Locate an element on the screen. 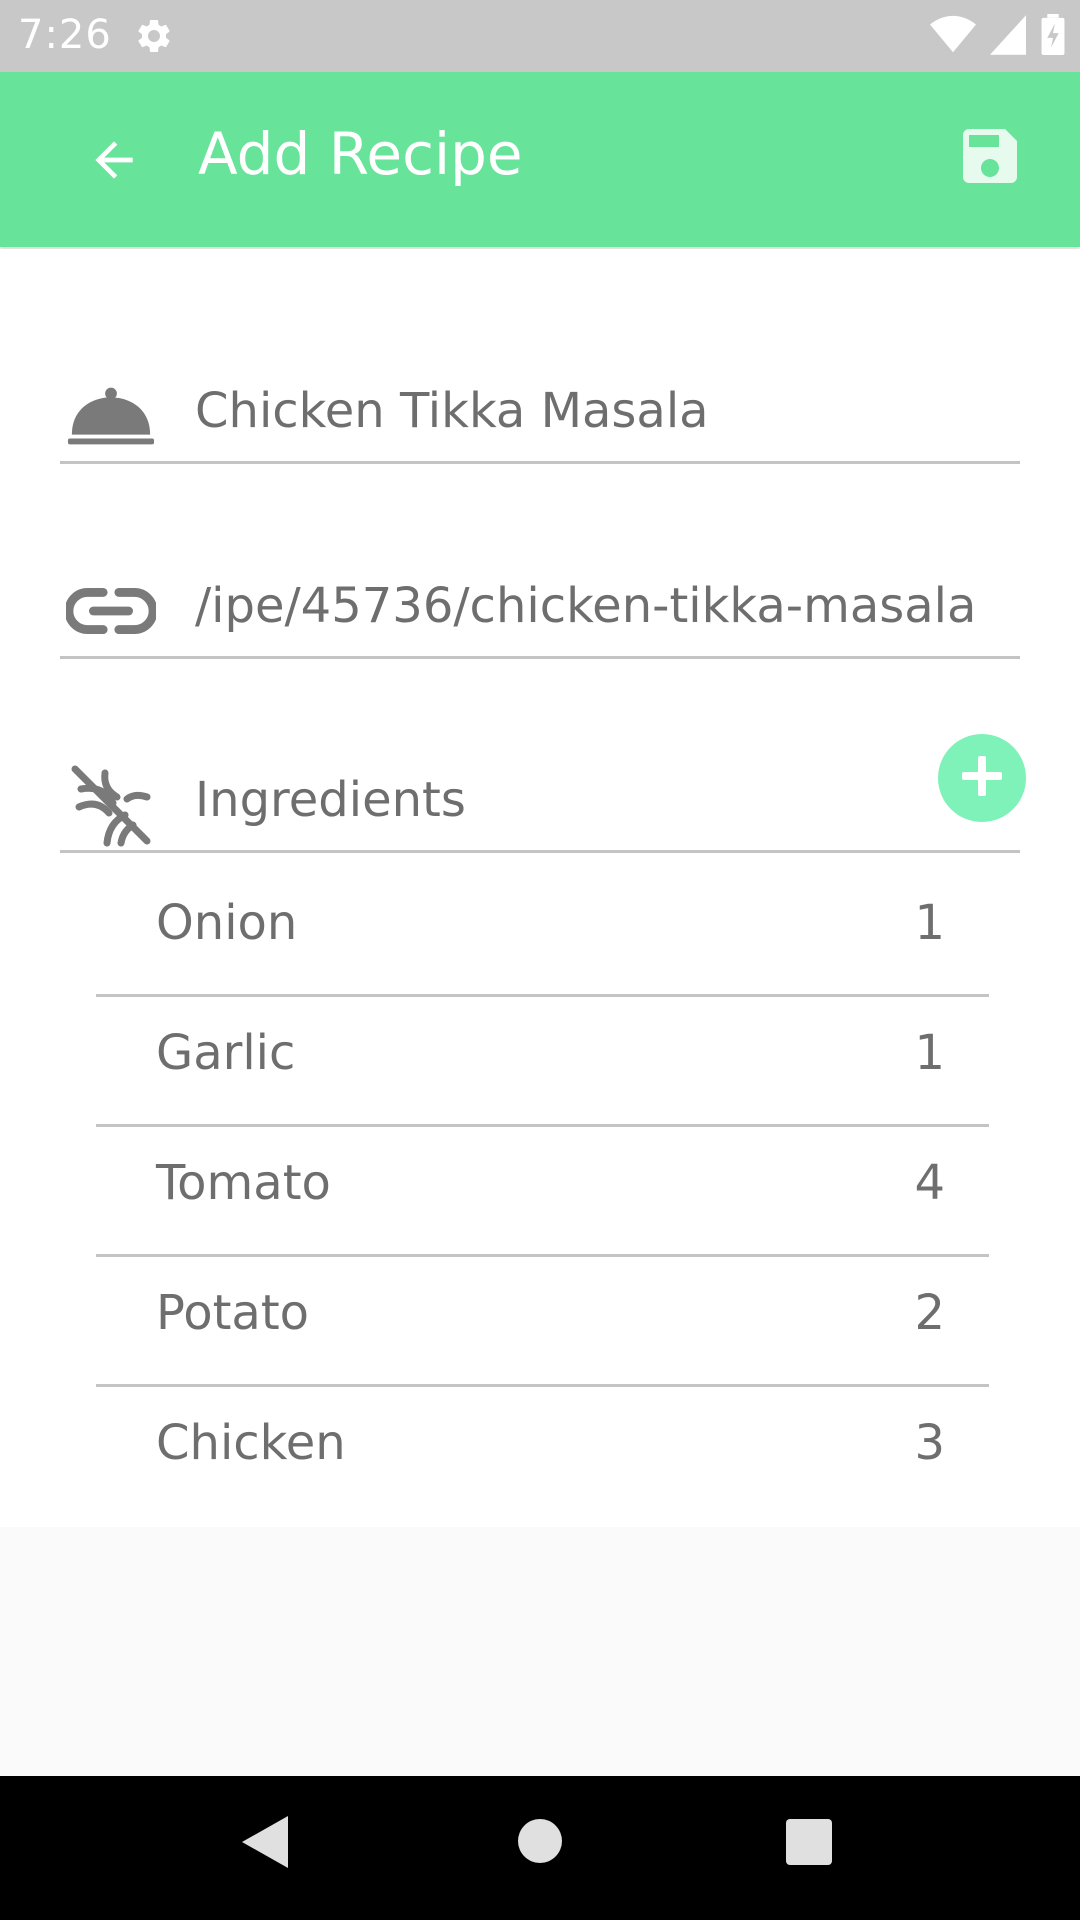 This screenshot has height=1920, width=1080. ingredient-quantity: 2 is located at coordinates (929, 1313).